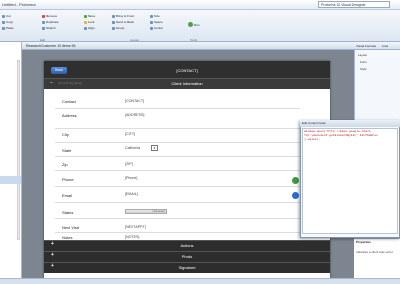 Image resolution: width=400 pixels, height=284 pixels. I want to click on field-value: [NEXTAPPT], so click(135, 227).